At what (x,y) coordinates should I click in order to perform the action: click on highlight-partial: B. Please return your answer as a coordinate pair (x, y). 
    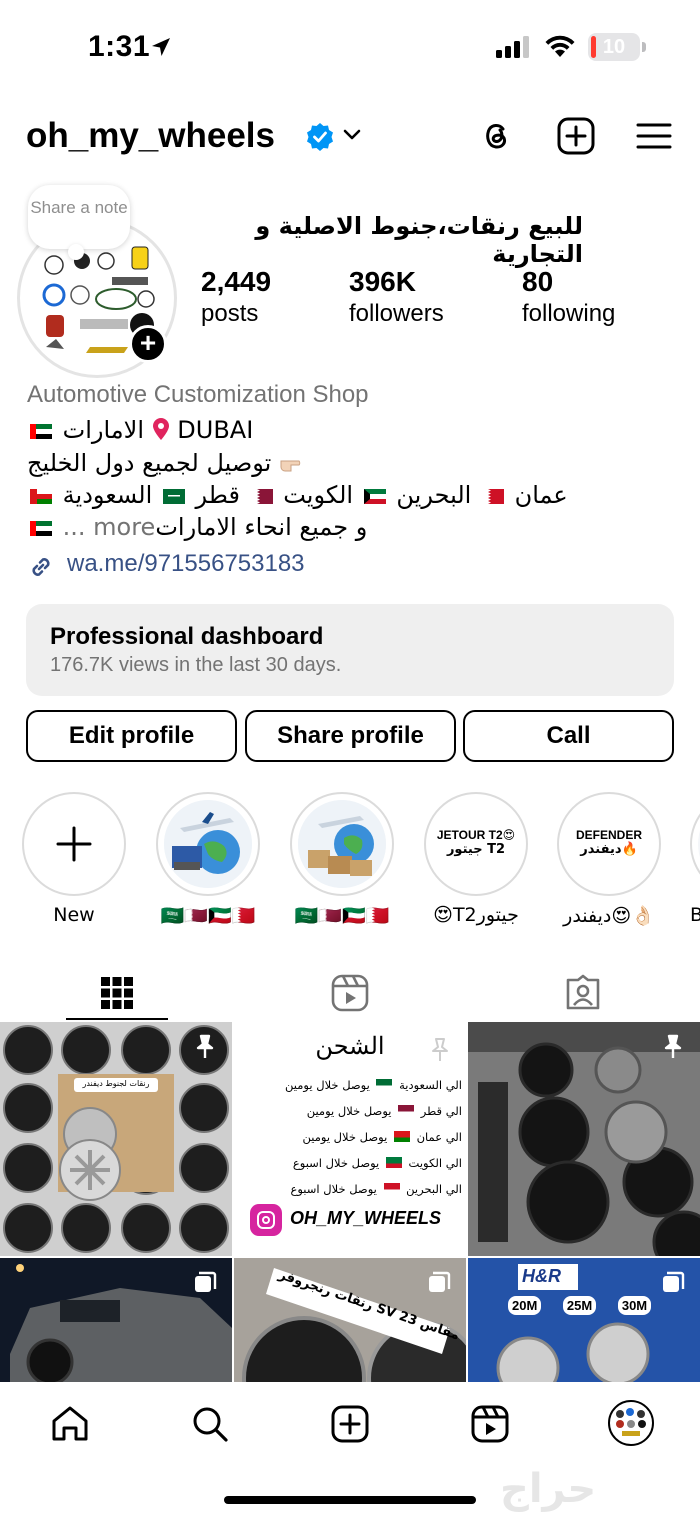
    Looking at the image, I should click on (695, 859).